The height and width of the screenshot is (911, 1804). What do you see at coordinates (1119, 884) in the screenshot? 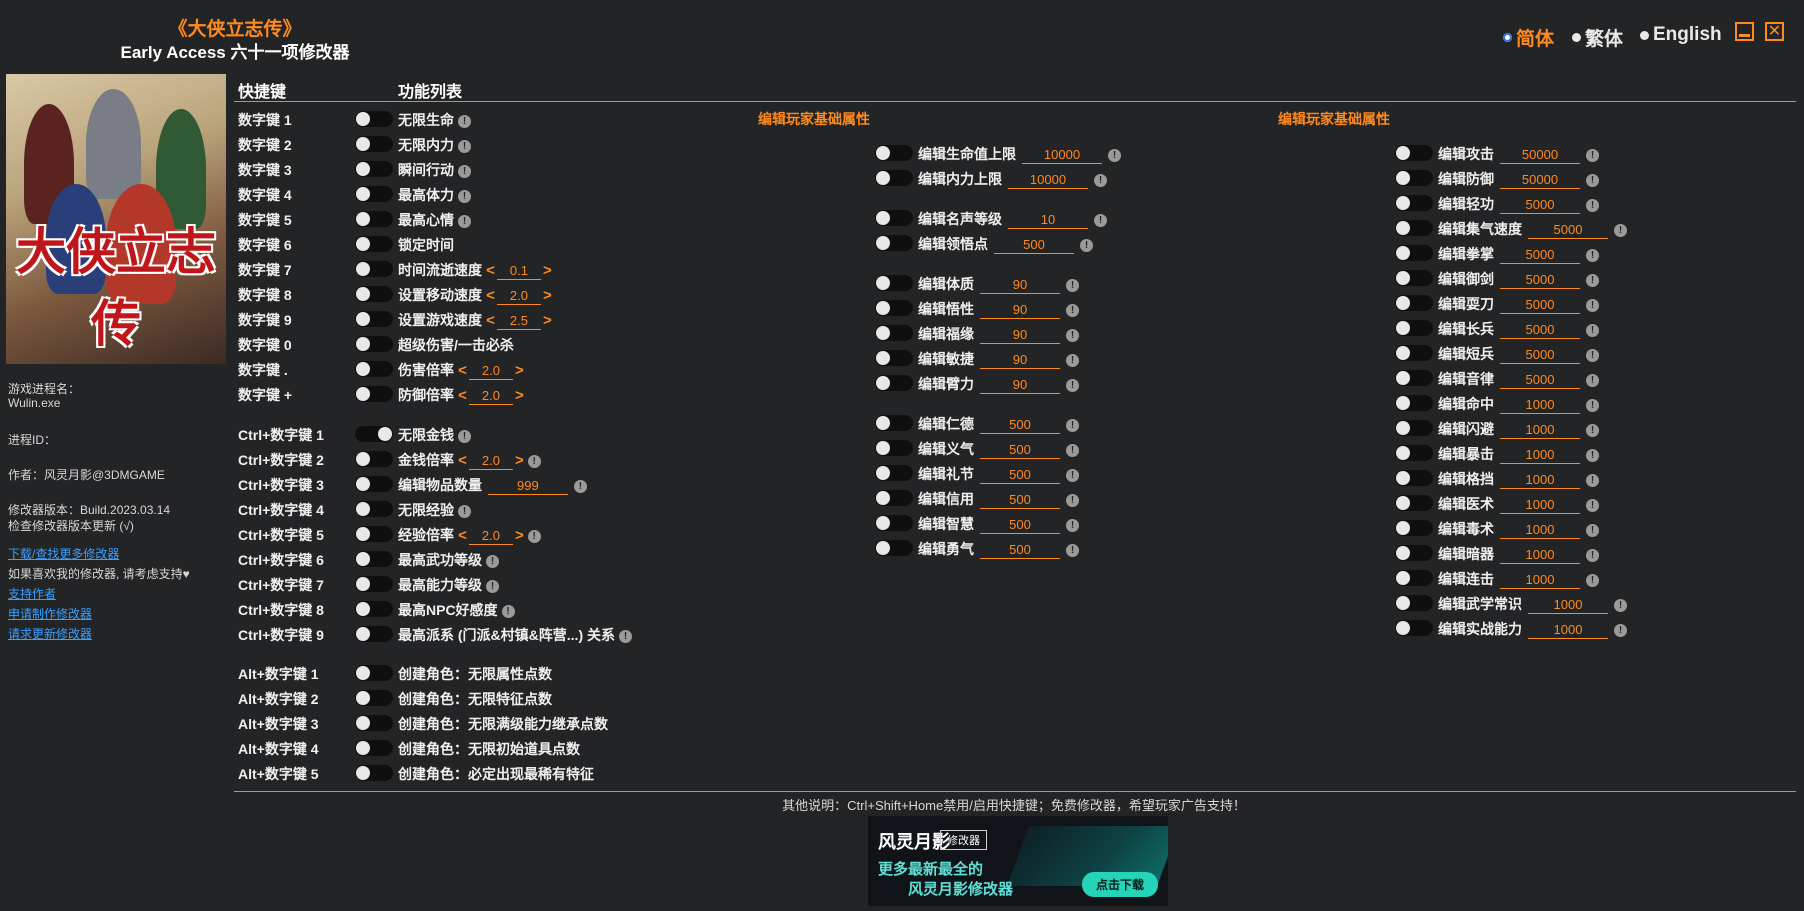
I see `ad-download-button: 点击下载` at bounding box center [1119, 884].